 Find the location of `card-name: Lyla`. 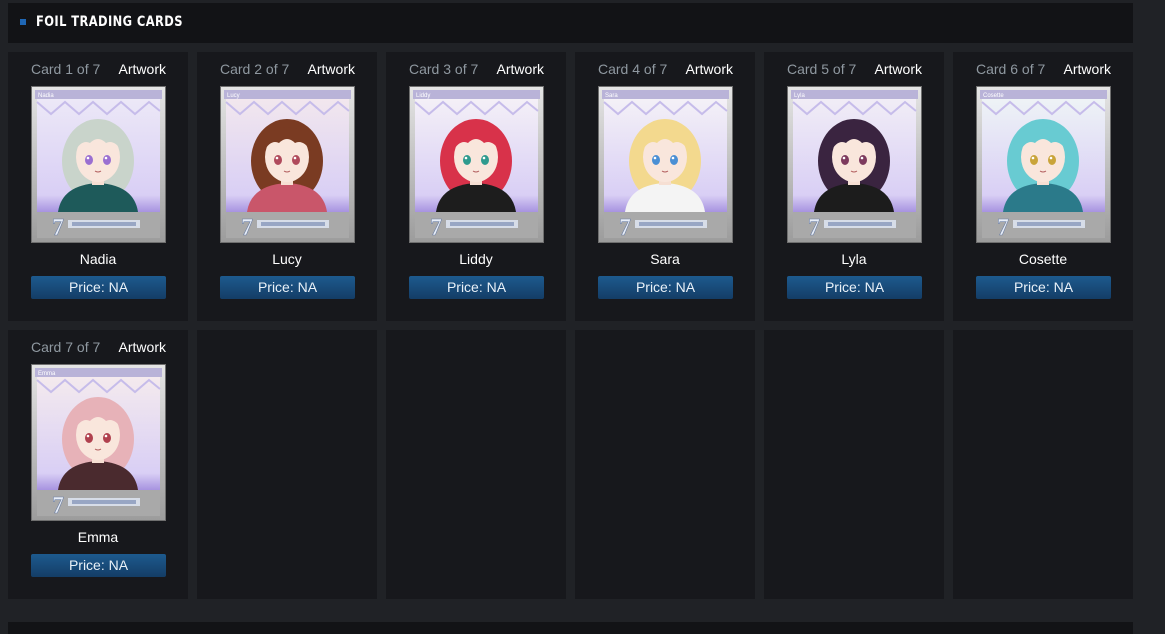

card-name: Lyla is located at coordinates (854, 259).